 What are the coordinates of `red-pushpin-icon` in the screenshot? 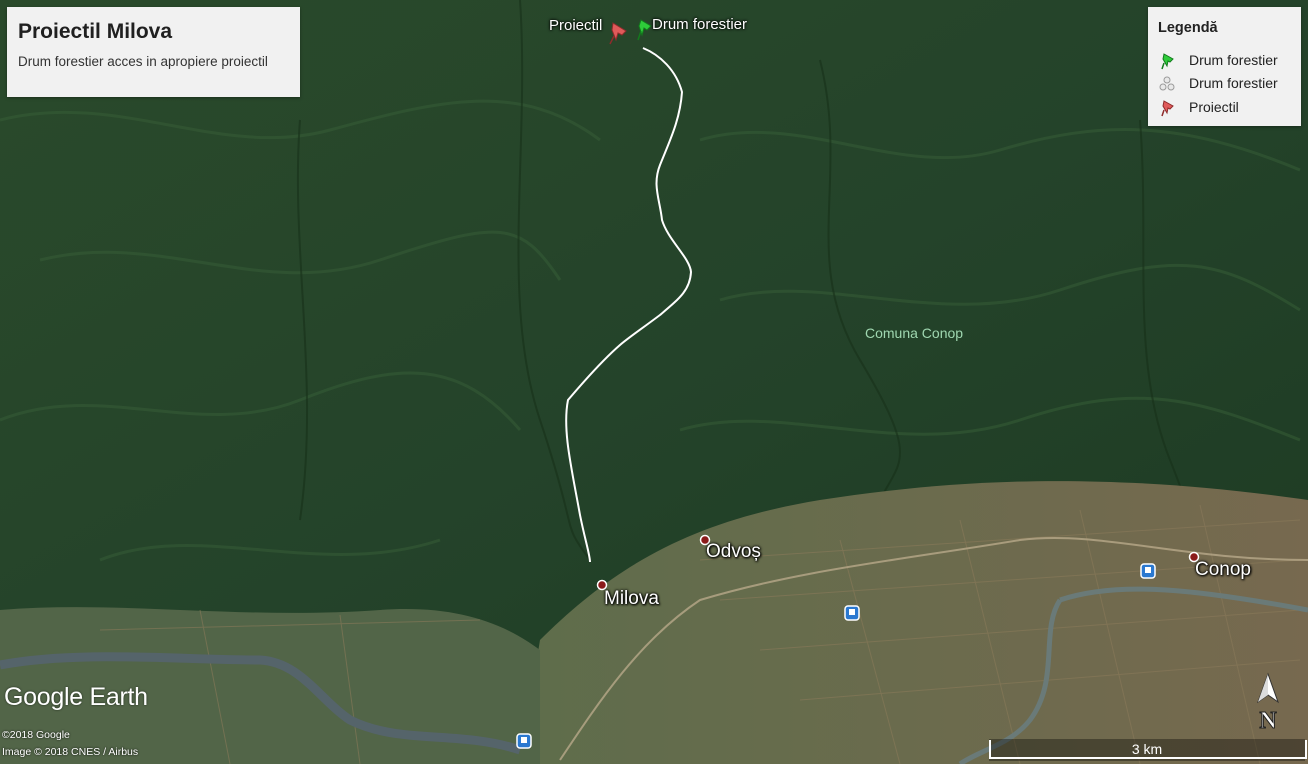 It's located at (1167, 108).